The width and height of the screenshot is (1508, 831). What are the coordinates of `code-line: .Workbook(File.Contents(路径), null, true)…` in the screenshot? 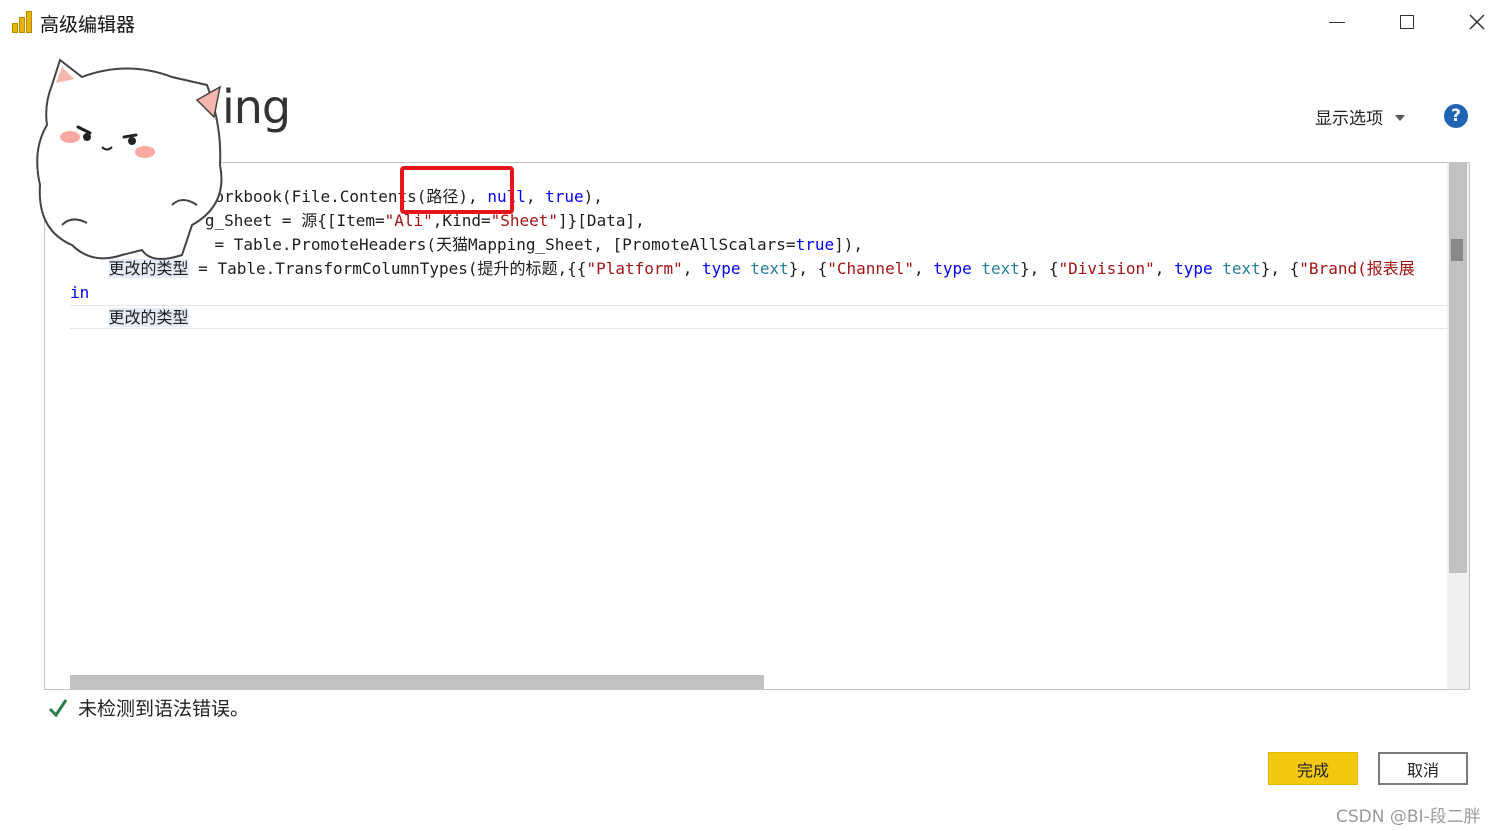 It's located at (759, 197).